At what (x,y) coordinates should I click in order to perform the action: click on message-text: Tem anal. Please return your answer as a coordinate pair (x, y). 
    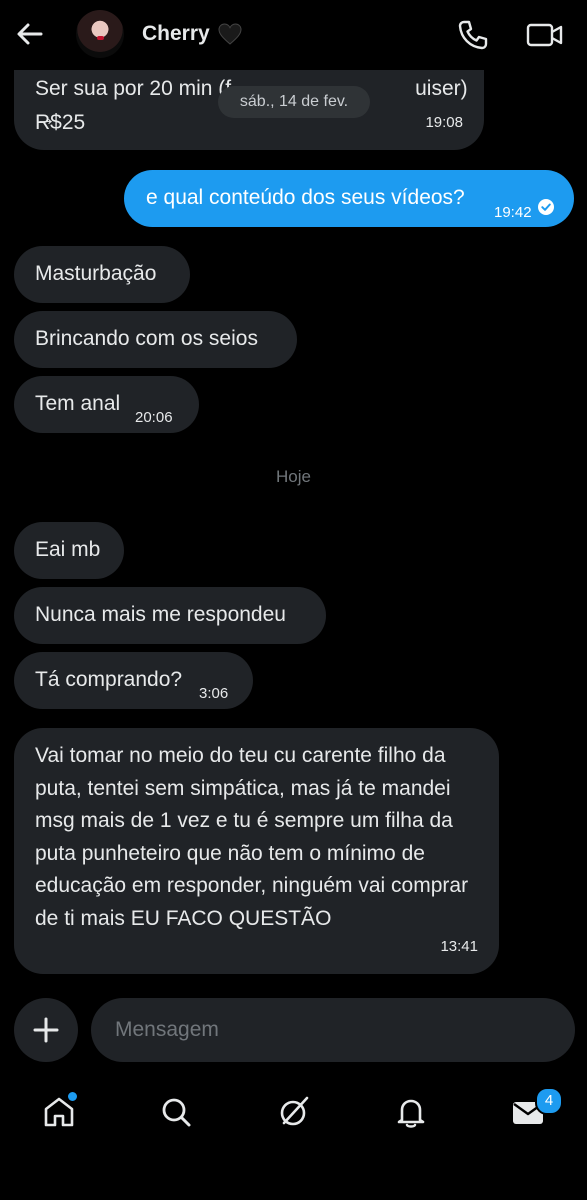
    Looking at the image, I should click on (78, 403).